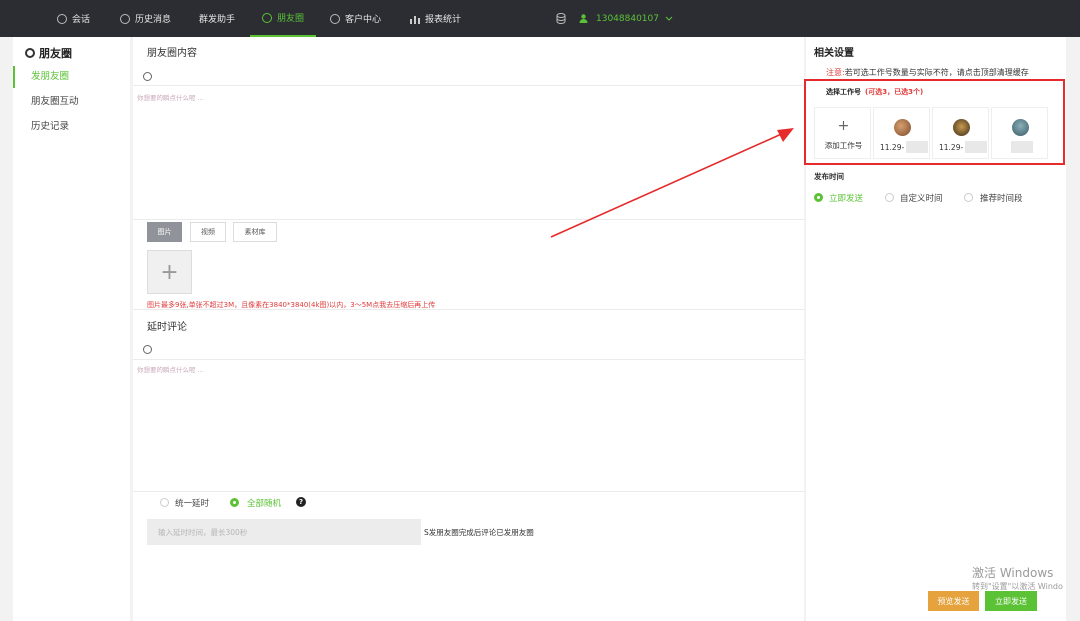 Image resolution: width=1080 pixels, height=621 pixels. I want to click on send-now-button: 立即发送, so click(1011, 601).